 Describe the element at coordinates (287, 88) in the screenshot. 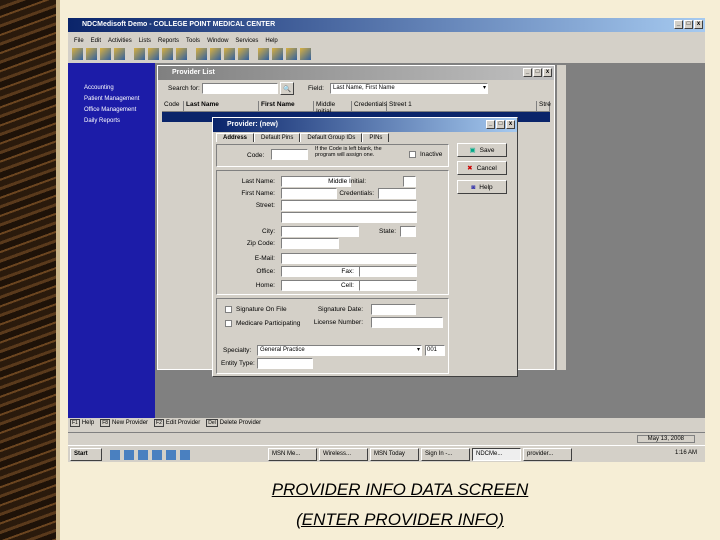

I see `search-icon: 🔍` at that location.